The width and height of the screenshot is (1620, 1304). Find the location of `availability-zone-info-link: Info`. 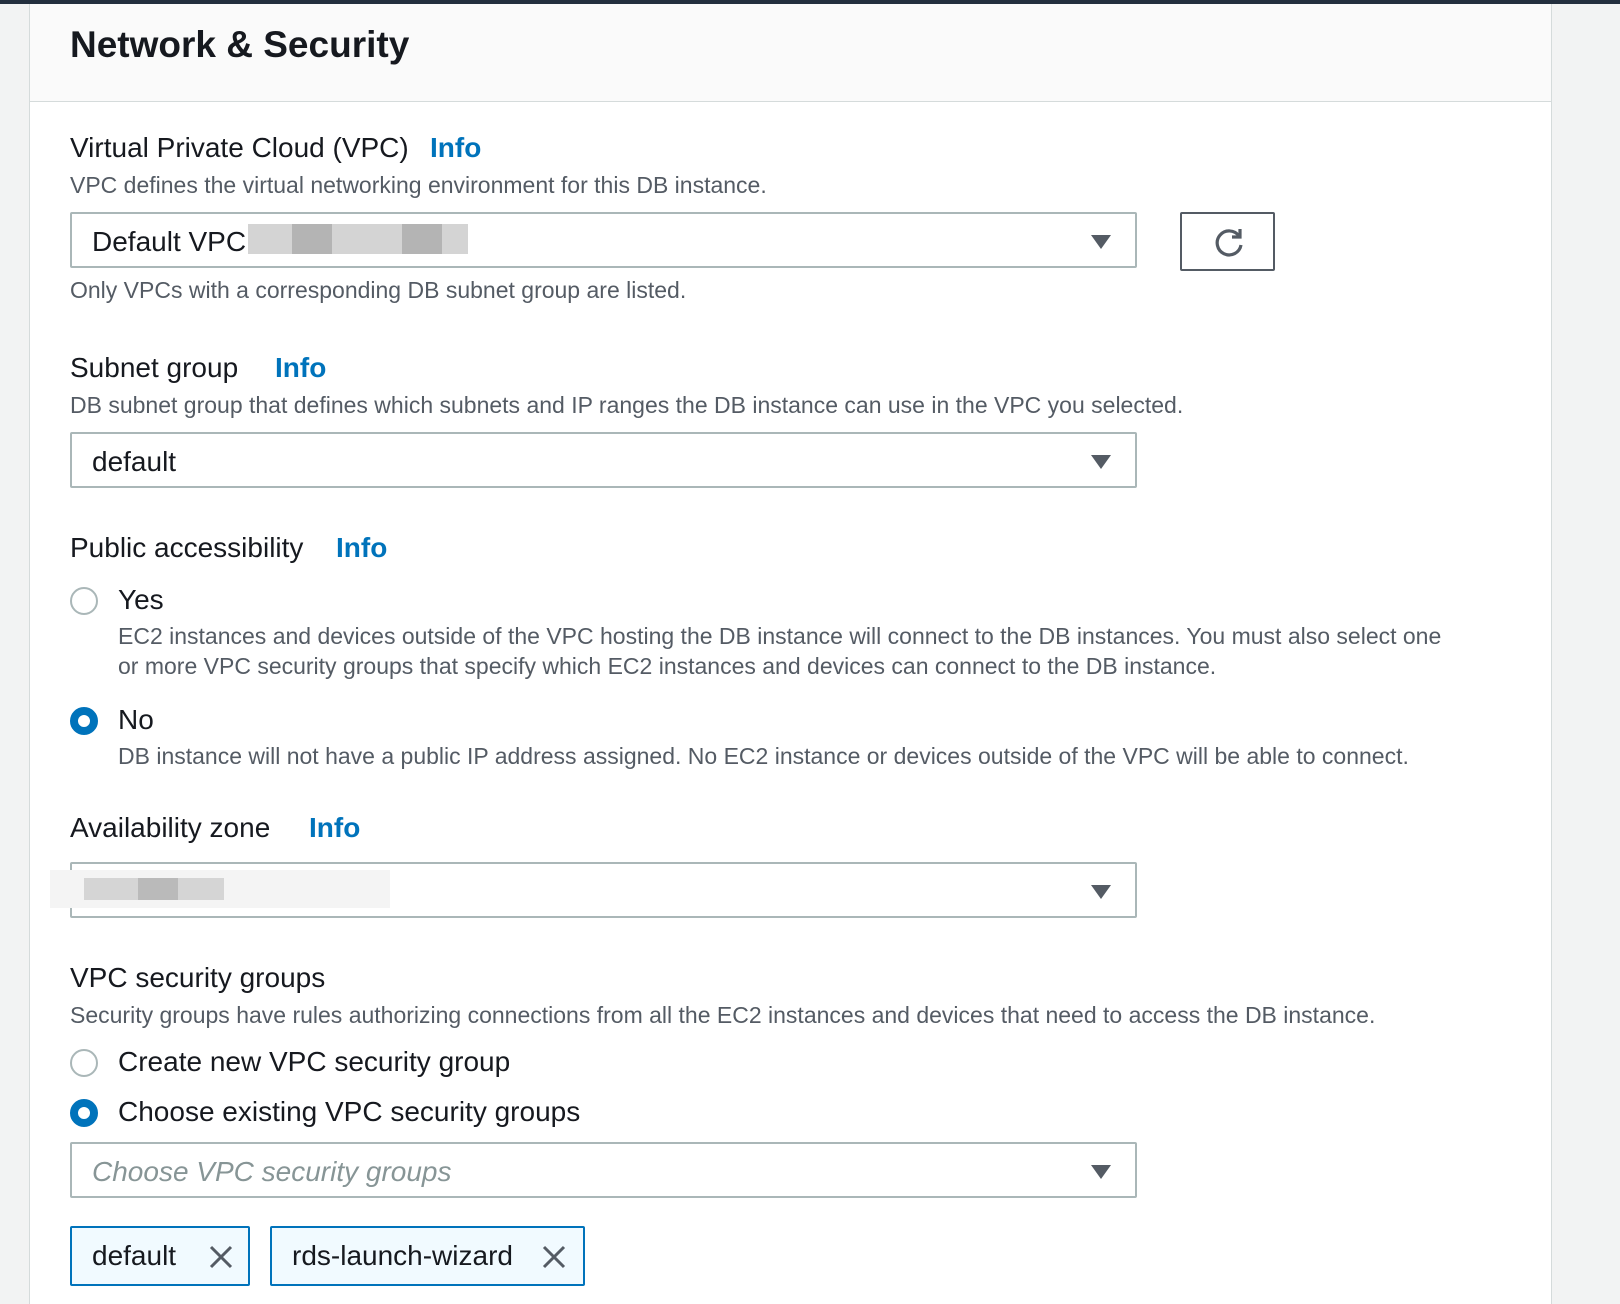

availability-zone-info-link: Info is located at coordinates (334, 828).